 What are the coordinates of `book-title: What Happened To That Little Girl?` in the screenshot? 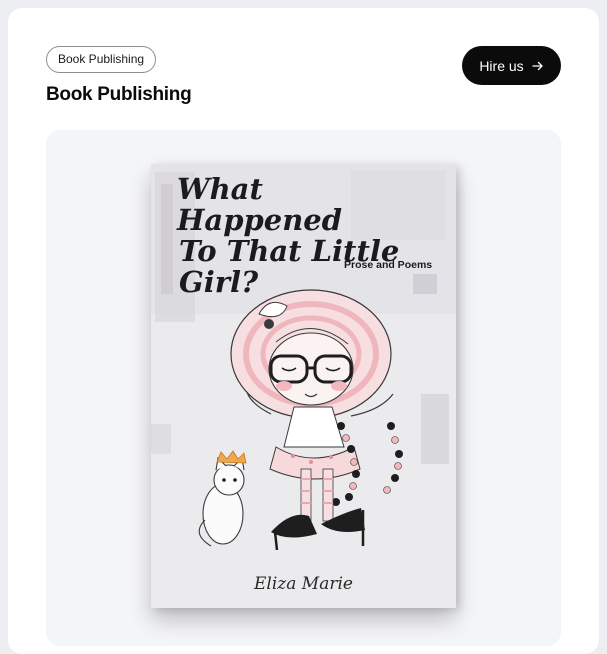 It's located at (307, 236).